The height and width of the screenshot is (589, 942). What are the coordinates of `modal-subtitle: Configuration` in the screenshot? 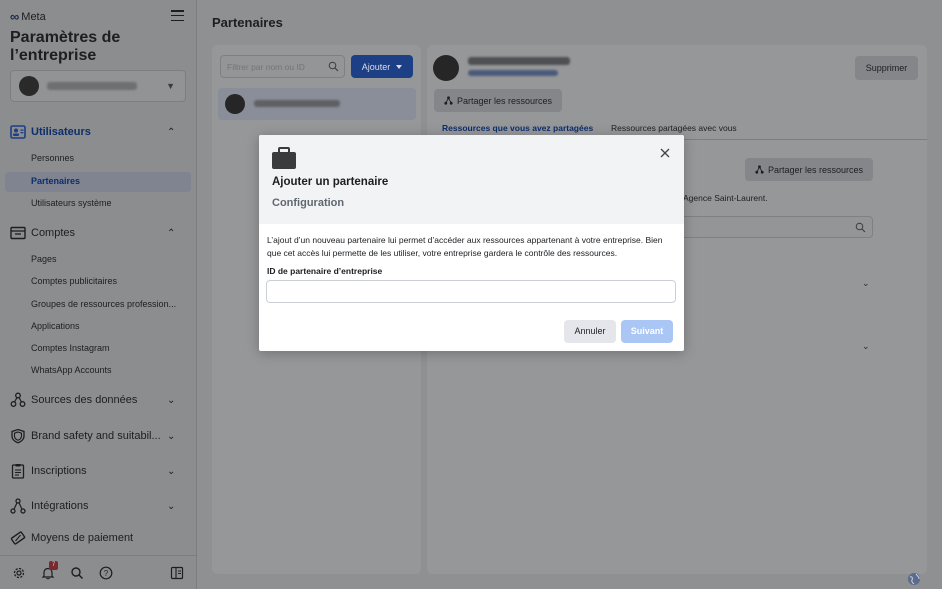 It's located at (308, 203).